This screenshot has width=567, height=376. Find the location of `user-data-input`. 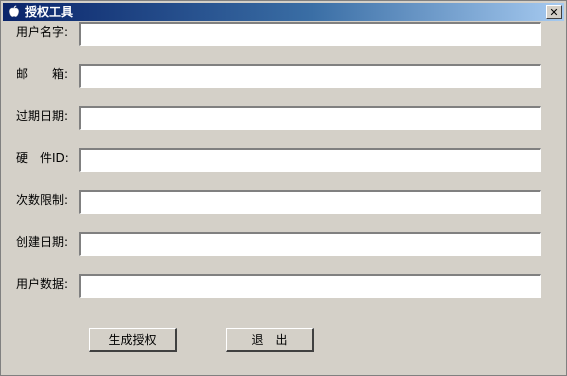

user-data-input is located at coordinates (310, 286).